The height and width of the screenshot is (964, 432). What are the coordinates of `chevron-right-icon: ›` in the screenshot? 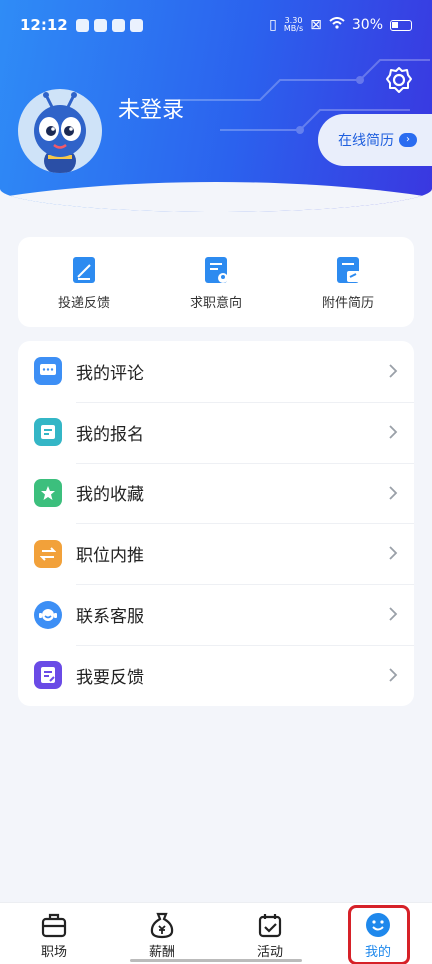 It's located at (408, 140).